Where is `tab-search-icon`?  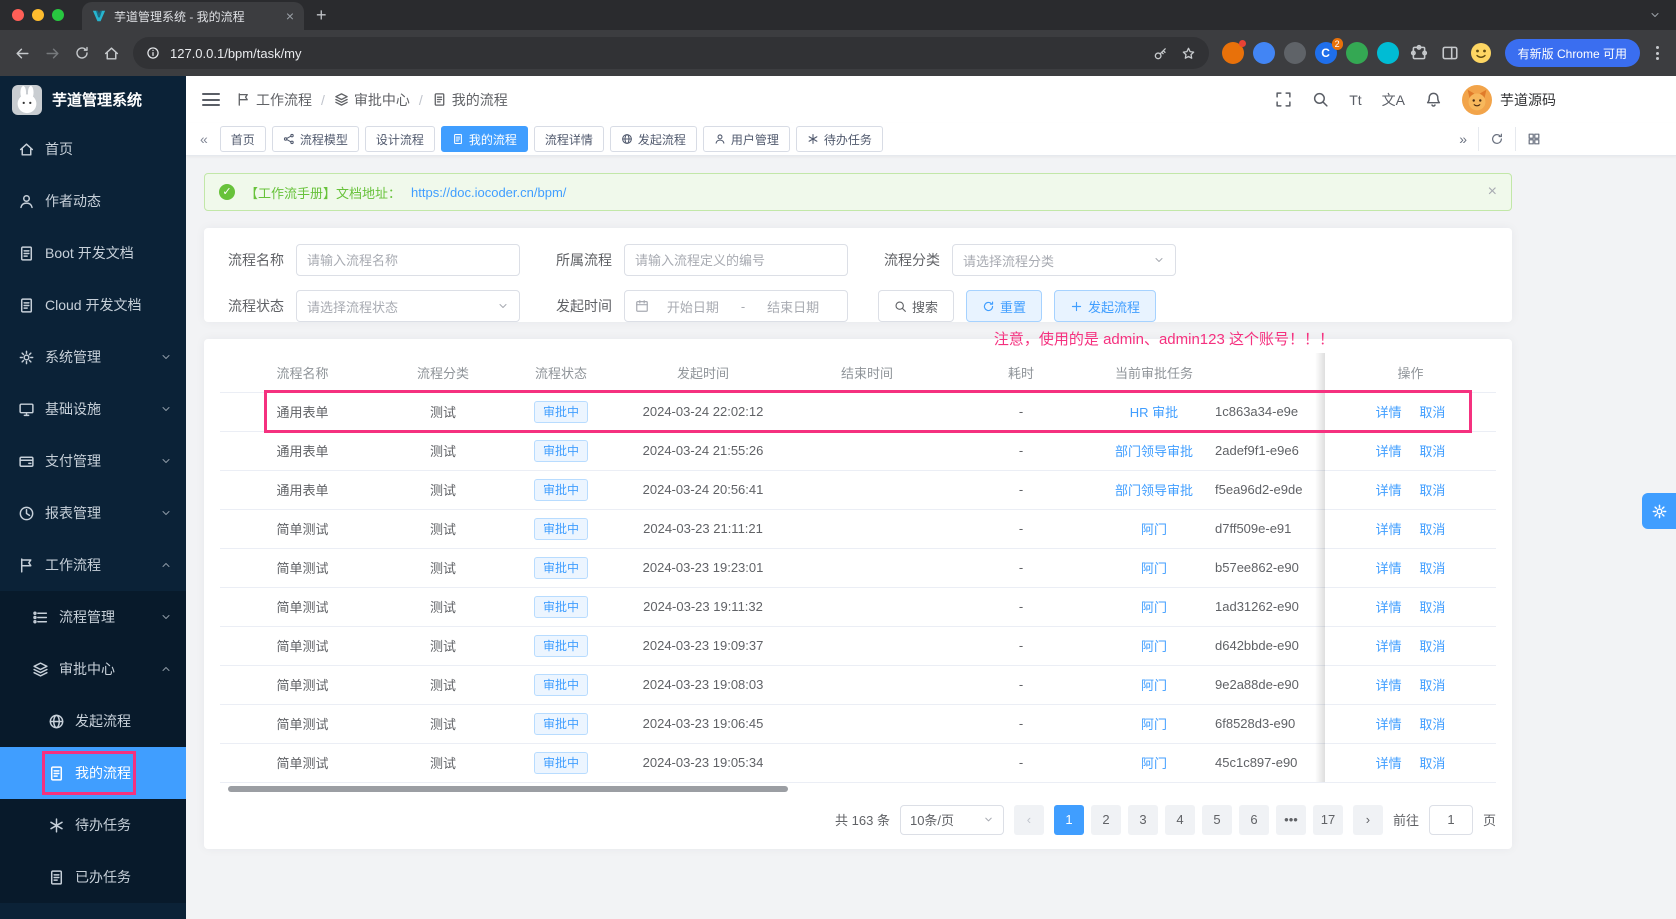 tab-search-icon is located at coordinates (1655, 15).